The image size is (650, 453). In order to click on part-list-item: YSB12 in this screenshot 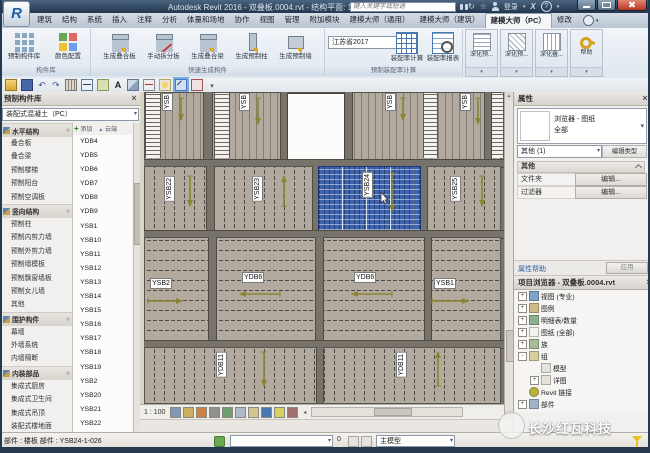, I will do `click(102, 269)`.